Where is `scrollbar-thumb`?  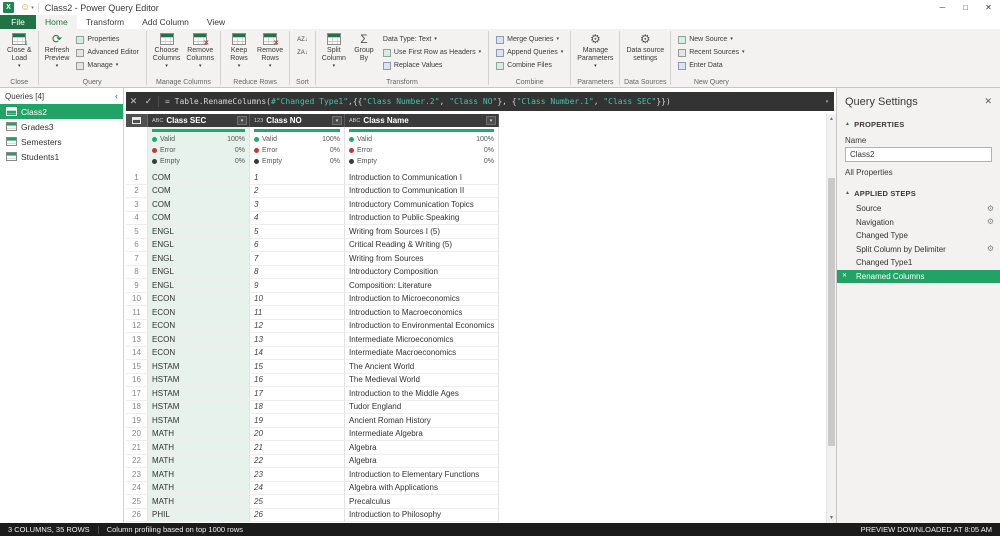
scrollbar-thumb is located at coordinates (831, 312).